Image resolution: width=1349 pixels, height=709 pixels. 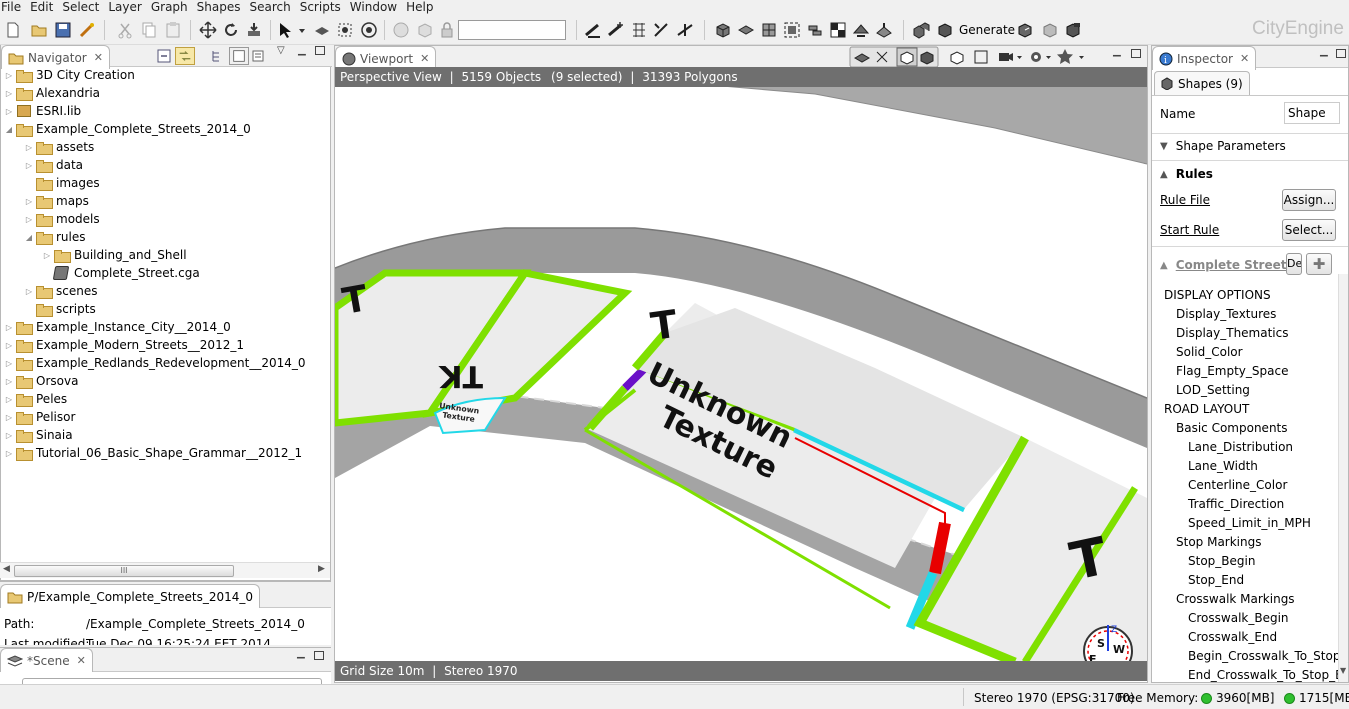 I want to click on tree-item: ▷ Building_and_Shell, so click(x=114, y=255).